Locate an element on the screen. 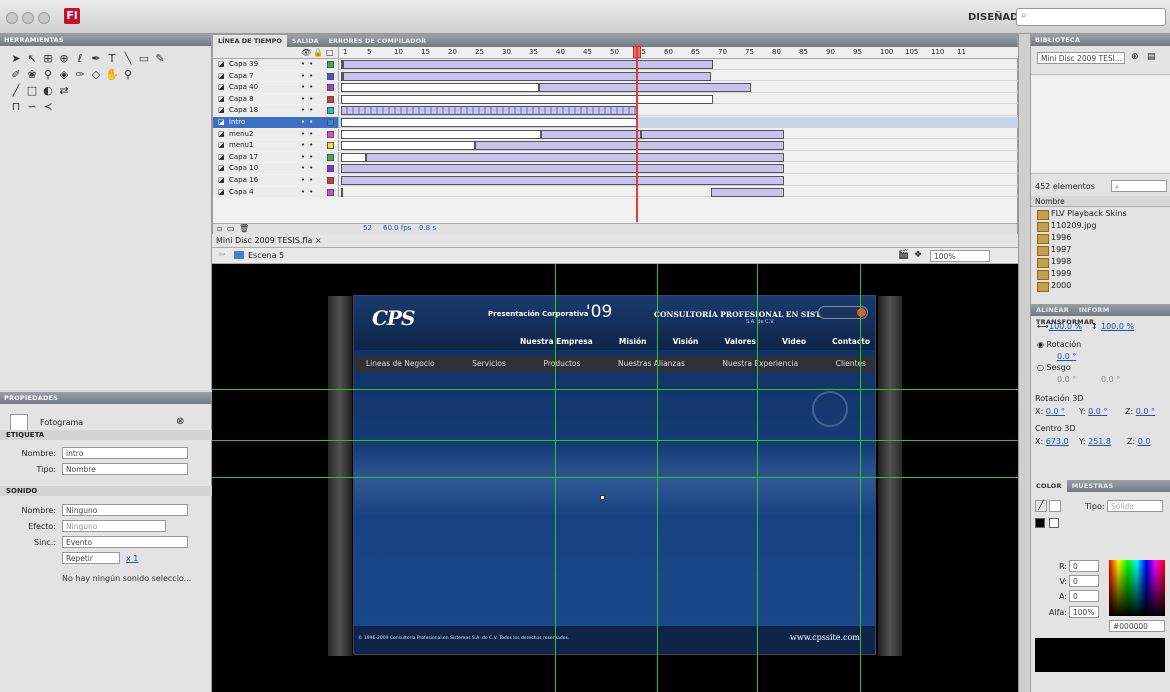 The height and width of the screenshot is (692, 1170). stroke-color-icon: ╱ is located at coordinates (16, 91).